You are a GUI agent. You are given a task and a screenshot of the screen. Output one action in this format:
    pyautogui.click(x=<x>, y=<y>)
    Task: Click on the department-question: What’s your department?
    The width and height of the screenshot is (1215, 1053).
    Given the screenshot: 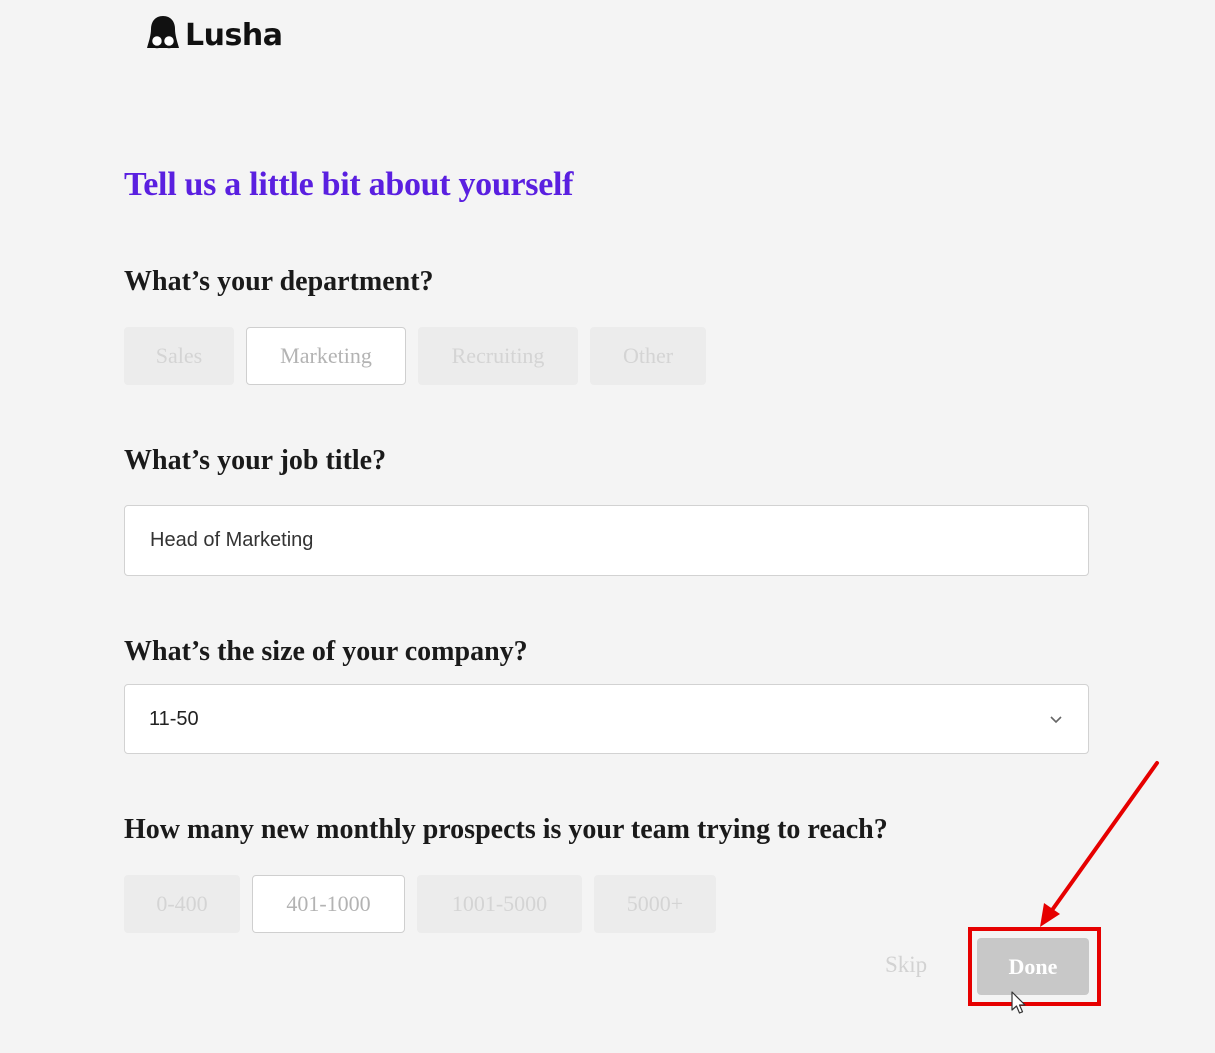 What is the action you would take?
    pyautogui.click(x=279, y=281)
    